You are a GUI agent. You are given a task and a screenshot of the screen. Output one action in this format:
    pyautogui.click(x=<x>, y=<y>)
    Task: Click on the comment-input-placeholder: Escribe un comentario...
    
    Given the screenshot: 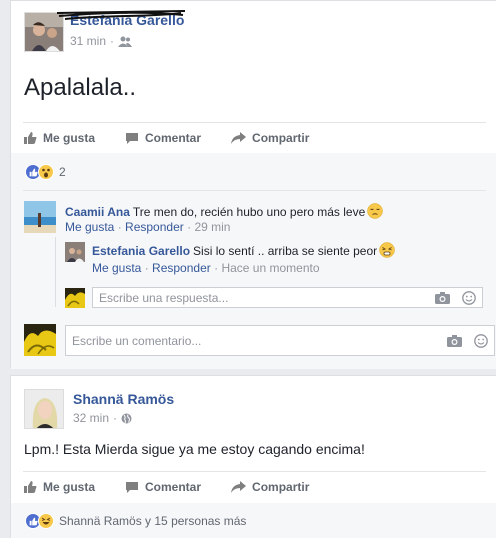 What is the action you would take?
    pyautogui.click(x=137, y=340)
    